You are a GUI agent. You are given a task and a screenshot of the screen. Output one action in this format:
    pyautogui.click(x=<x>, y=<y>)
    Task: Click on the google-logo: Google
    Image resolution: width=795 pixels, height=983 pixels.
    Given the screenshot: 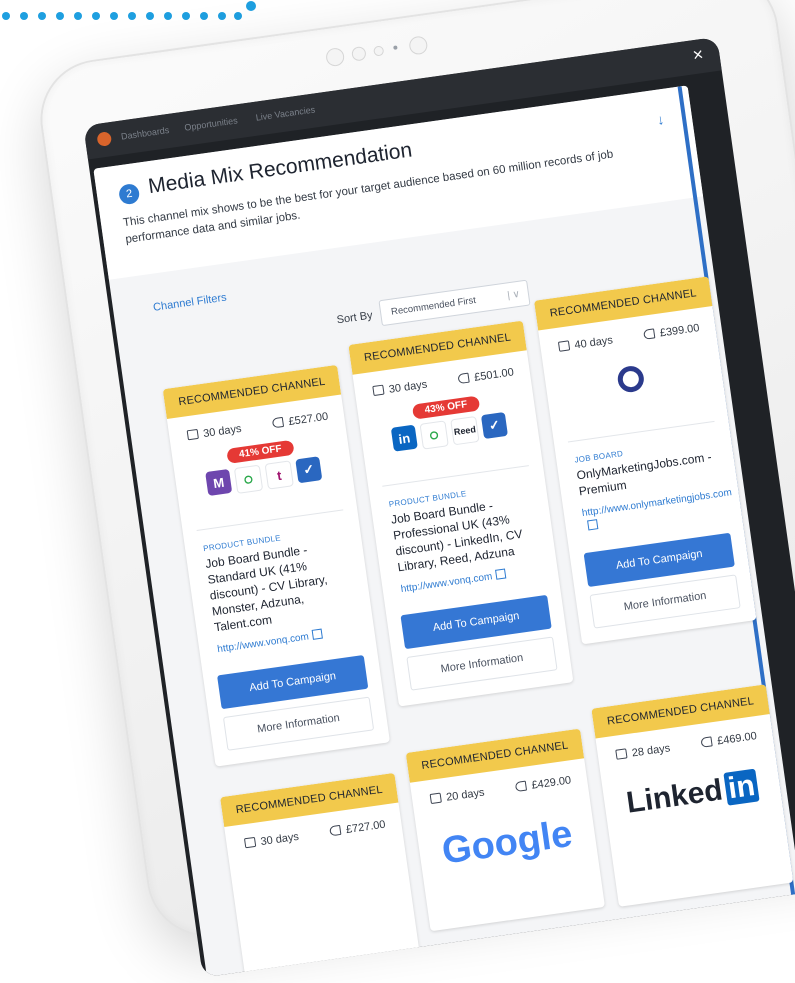 What is the action you would take?
    pyautogui.click(x=507, y=842)
    